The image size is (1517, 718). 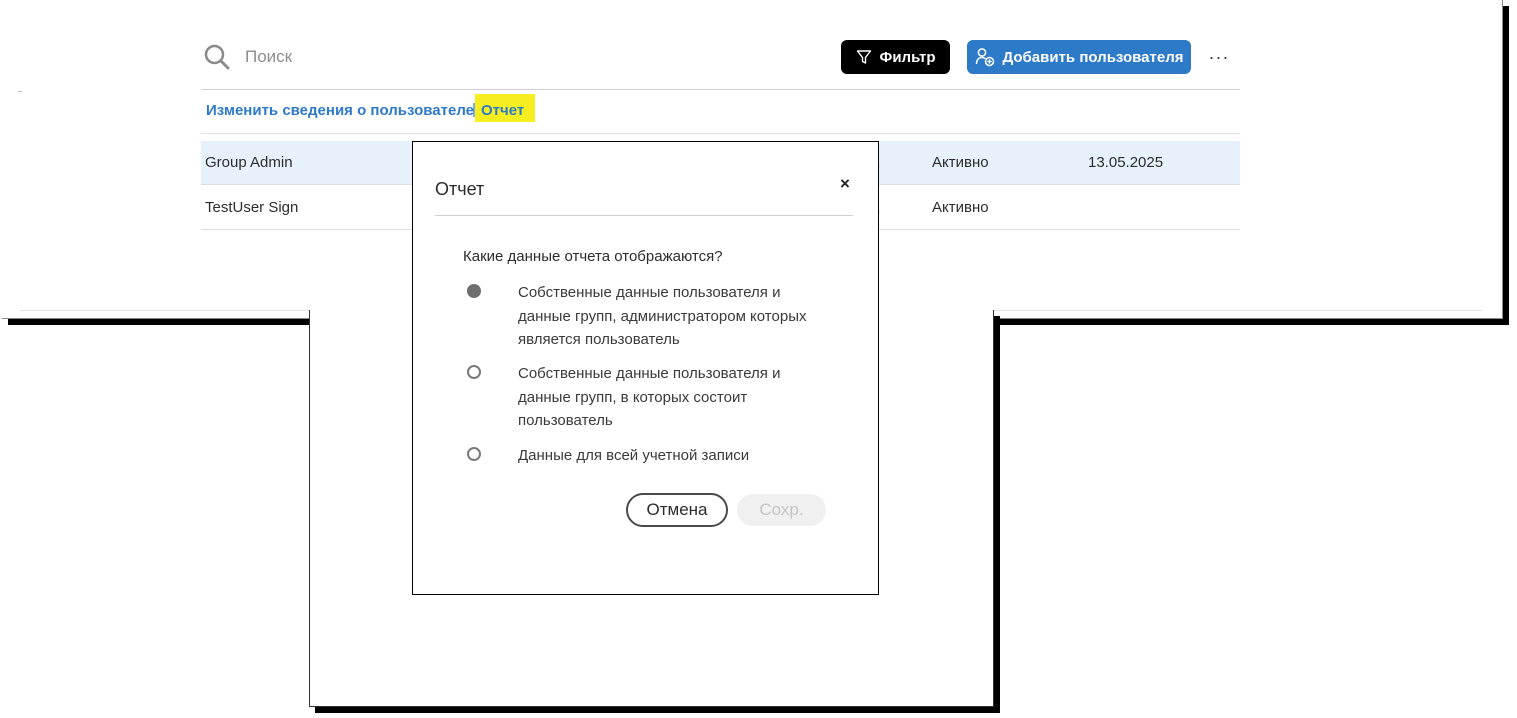 I want to click on filter-icon, so click(x=863, y=57).